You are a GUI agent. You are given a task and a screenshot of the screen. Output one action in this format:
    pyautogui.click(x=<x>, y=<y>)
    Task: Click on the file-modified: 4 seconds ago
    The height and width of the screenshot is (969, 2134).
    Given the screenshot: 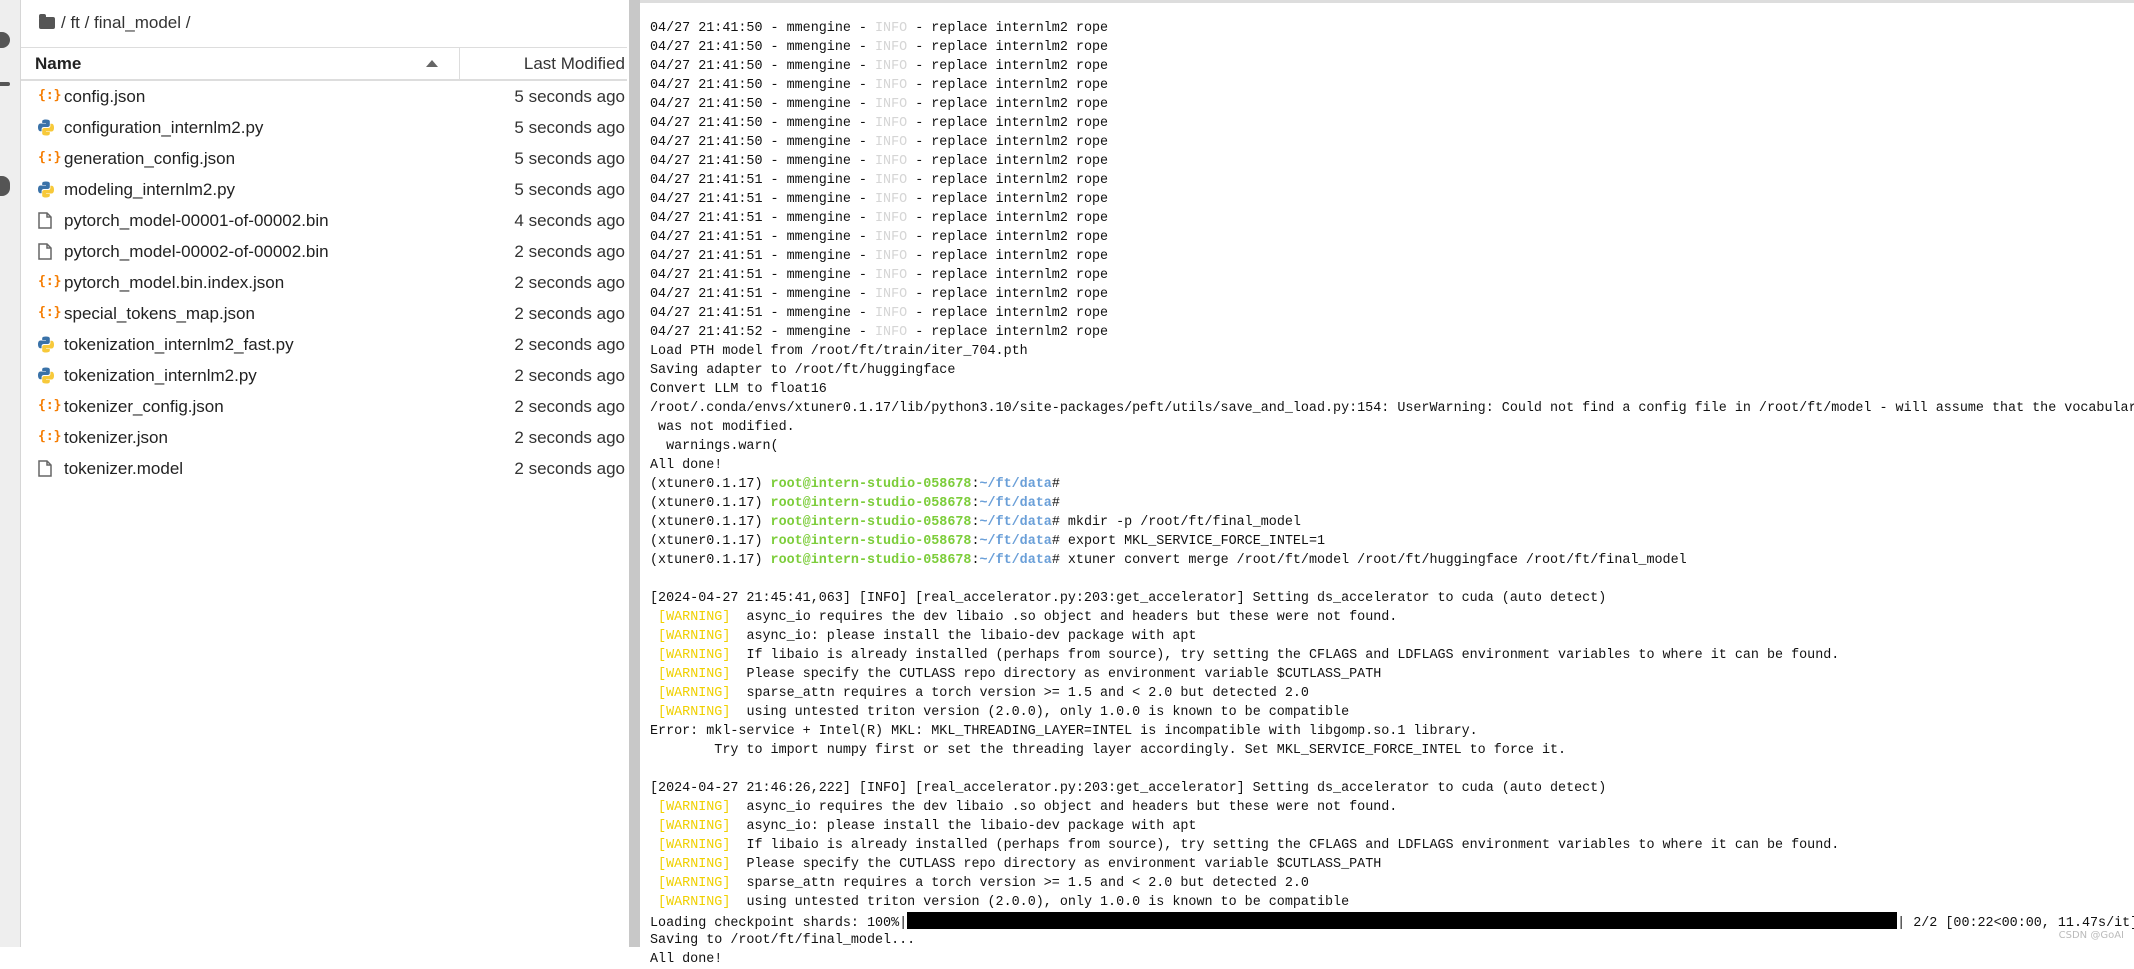 What is the action you would take?
    pyautogui.click(x=569, y=220)
    